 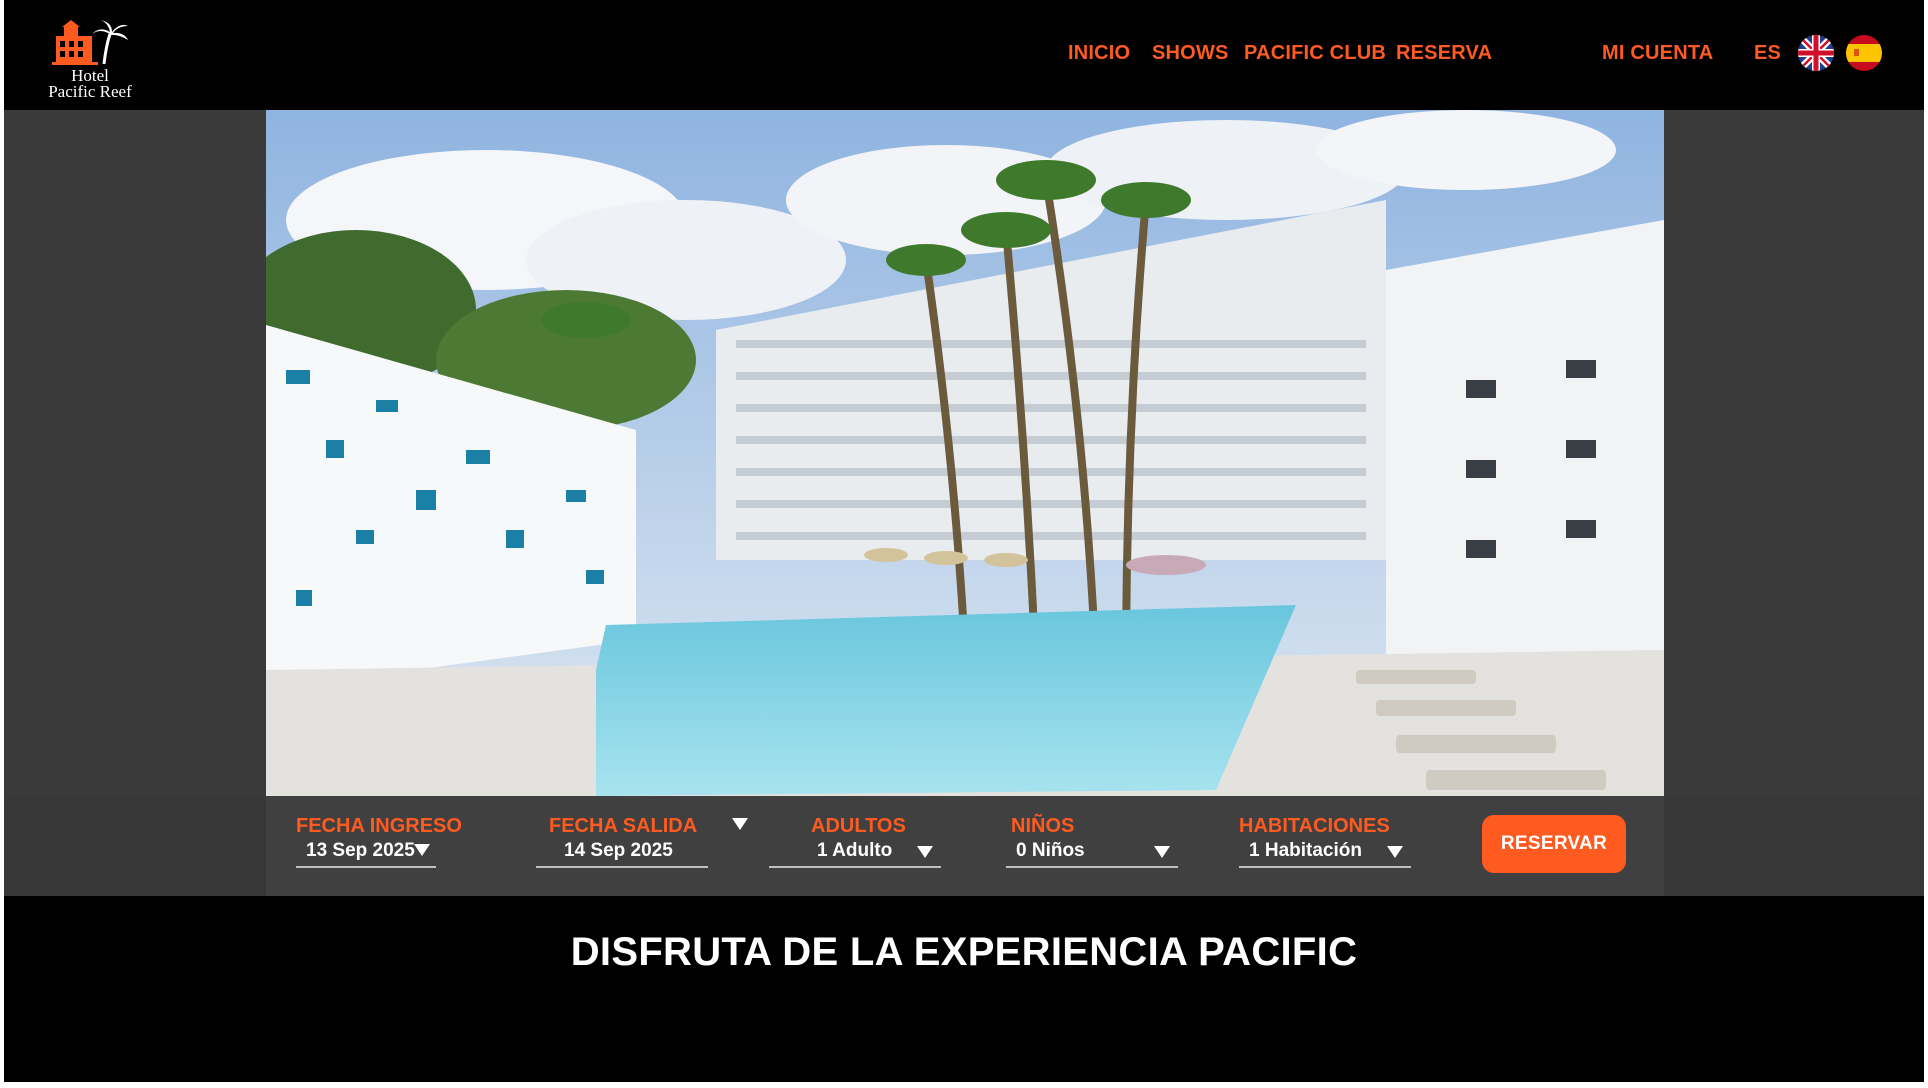 I want to click on hotel-name: Hotel Pacific Reef, so click(x=90, y=84).